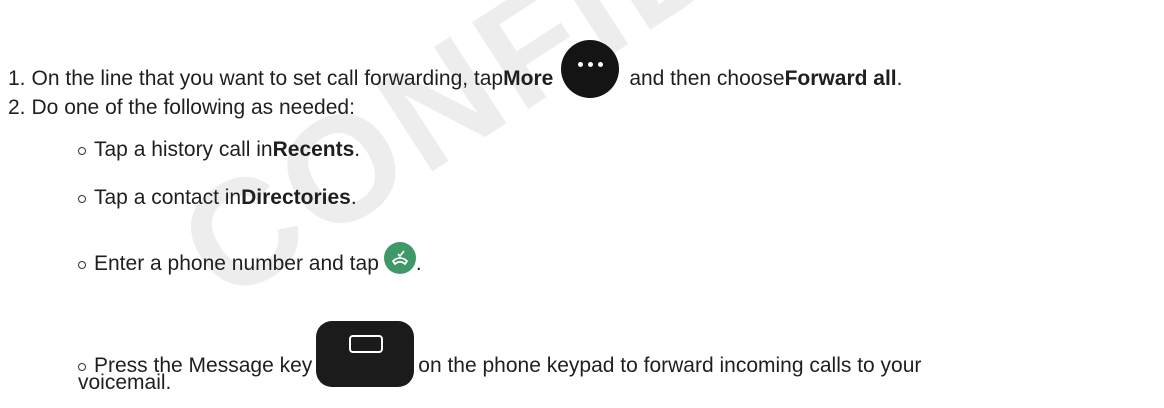  What do you see at coordinates (840, 78) in the screenshot?
I see `forward-all-label: Forward all` at bounding box center [840, 78].